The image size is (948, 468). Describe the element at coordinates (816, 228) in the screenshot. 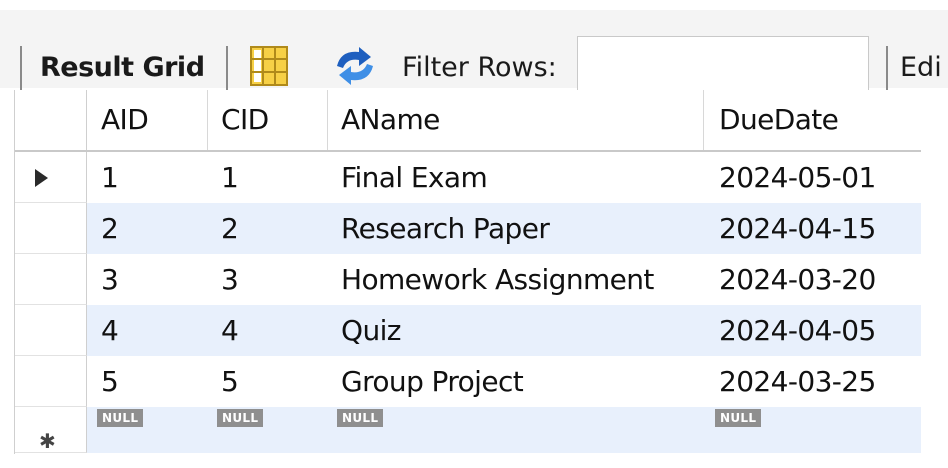

I see `cell-duedate: 2024-04-15` at that location.